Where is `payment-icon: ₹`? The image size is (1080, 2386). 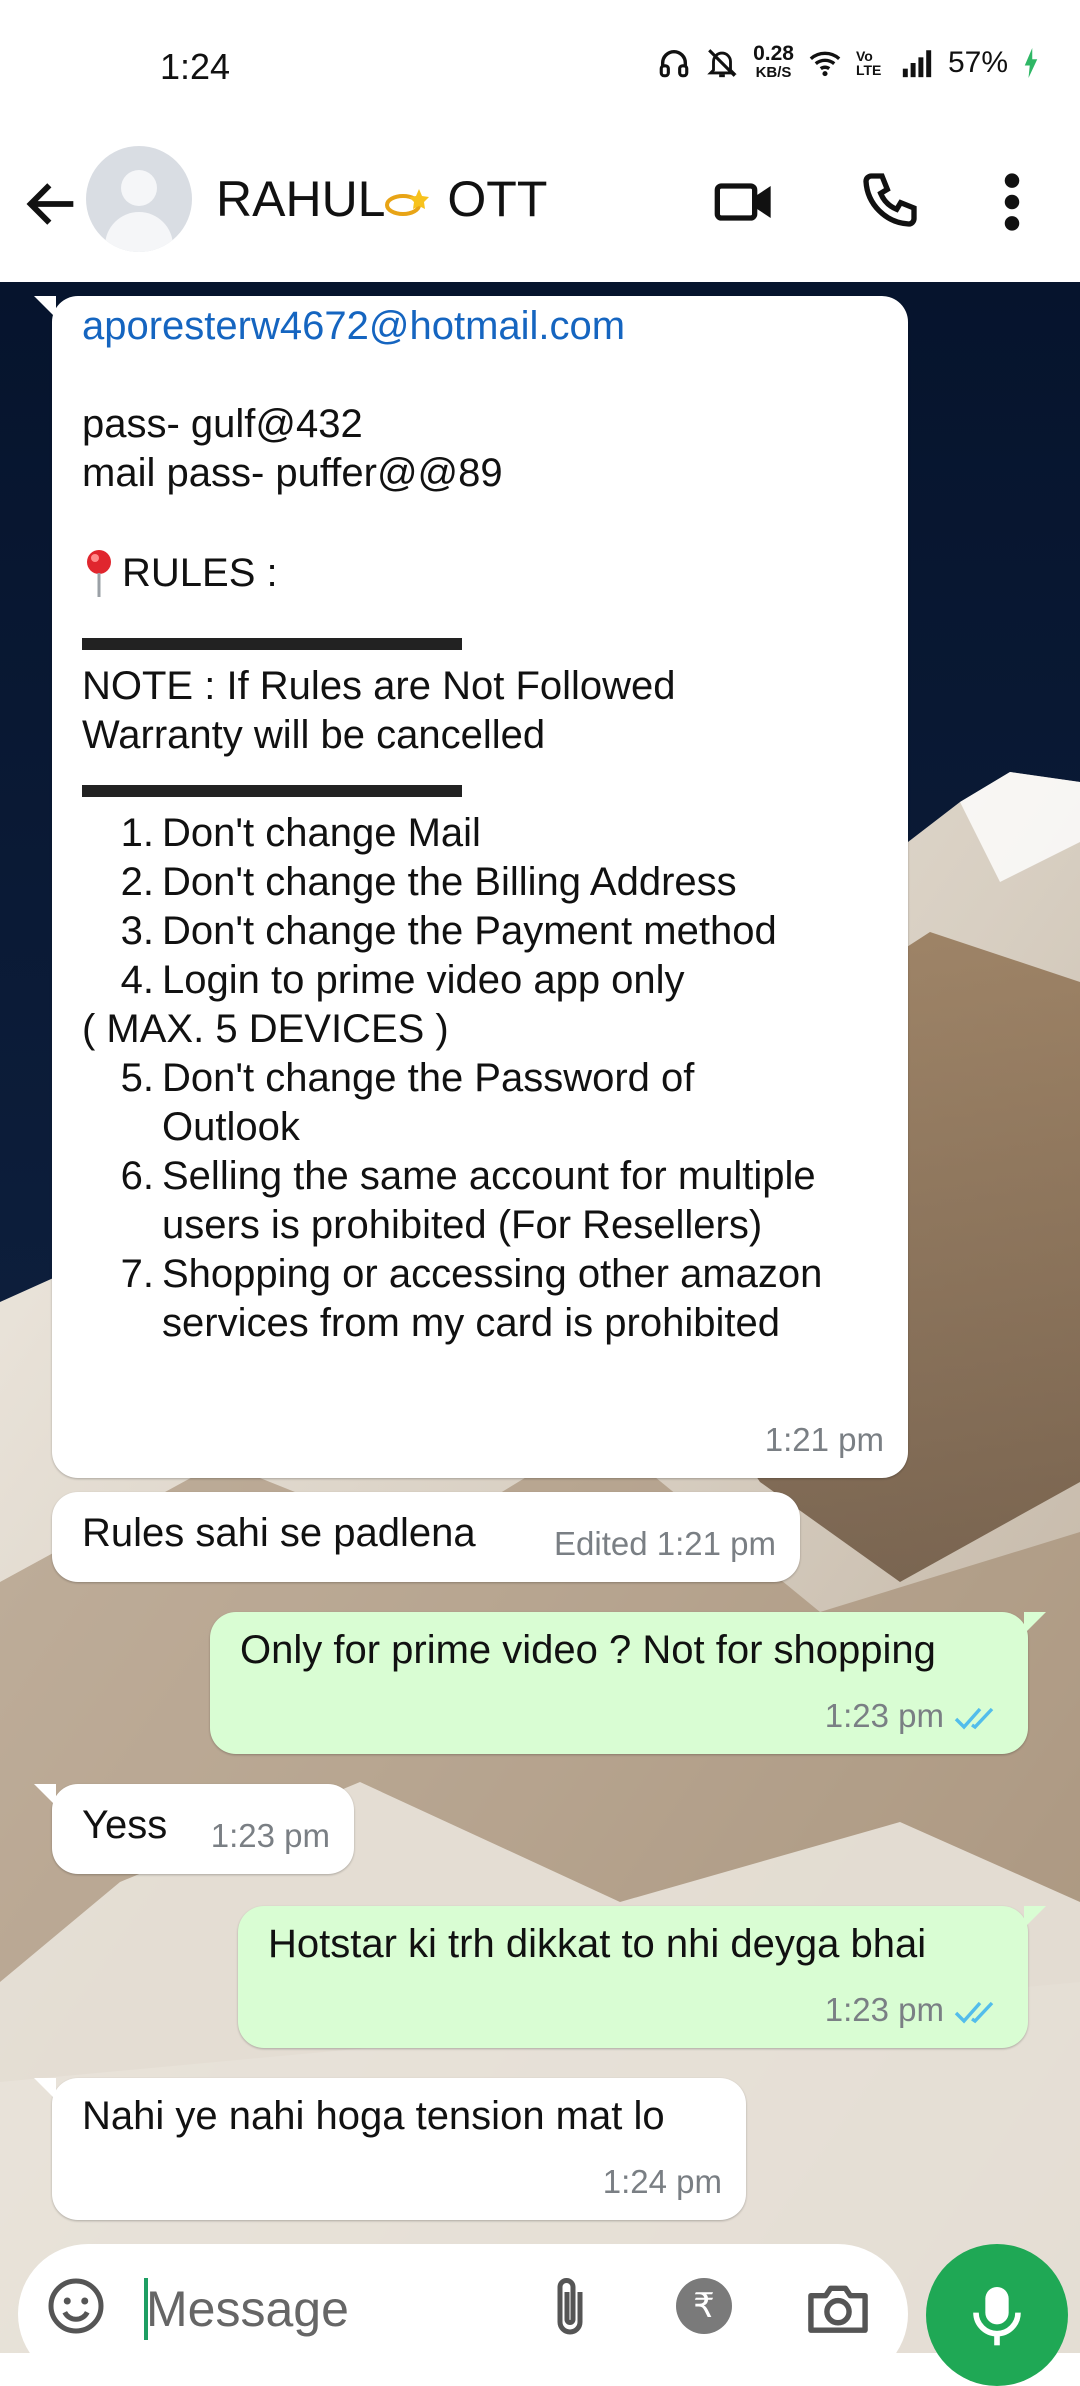
payment-icon: ₹ is located at coordinates (704, 2306).